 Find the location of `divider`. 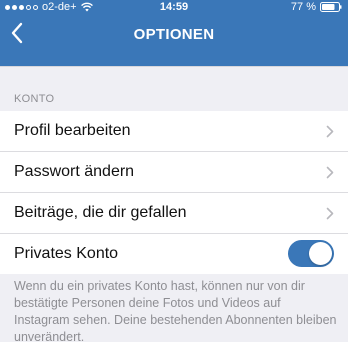

divider is located at coordinates (174, 66).